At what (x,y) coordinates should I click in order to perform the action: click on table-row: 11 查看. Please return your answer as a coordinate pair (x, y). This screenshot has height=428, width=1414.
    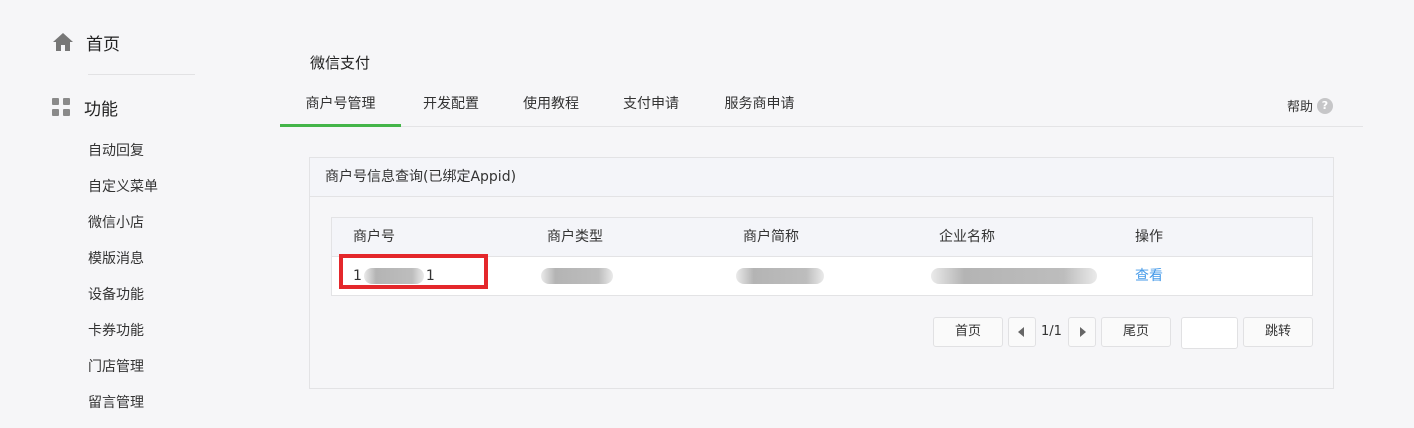
    Looking at the image, I should click on (822, 274).